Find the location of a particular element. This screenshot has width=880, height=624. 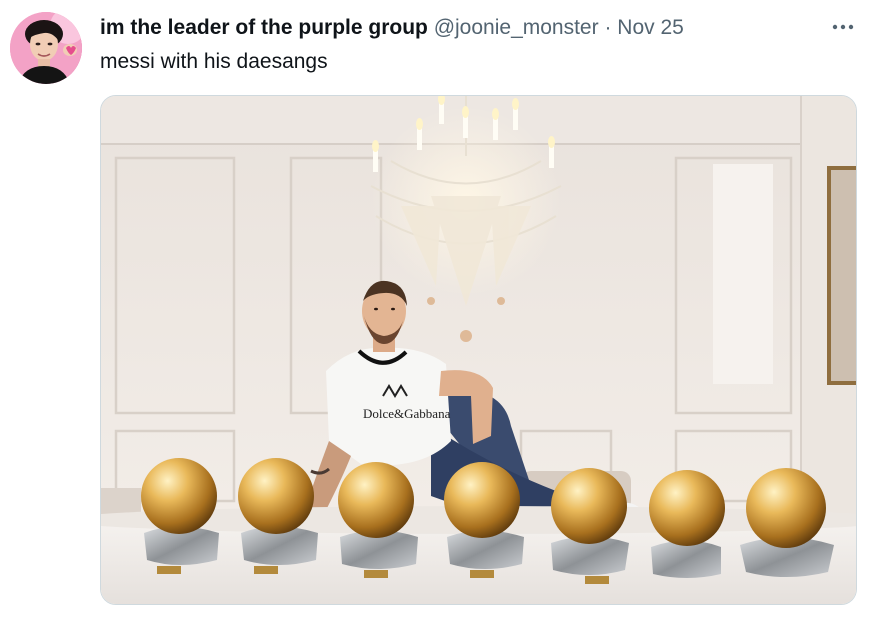

avatar is located at coordinates (46, 48).